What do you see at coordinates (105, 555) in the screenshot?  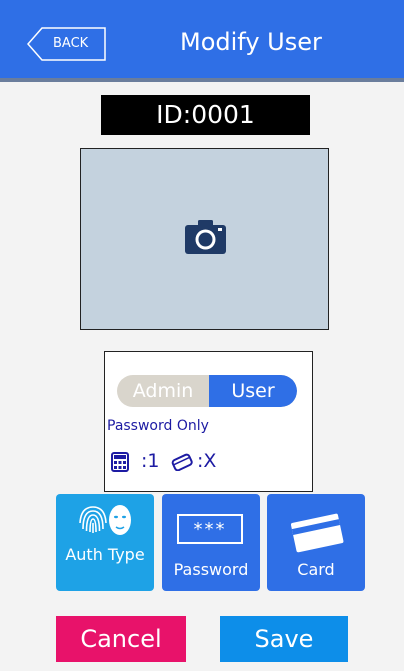 I see `auth-type-label: Auth Type` at bounding box center [105, 555].